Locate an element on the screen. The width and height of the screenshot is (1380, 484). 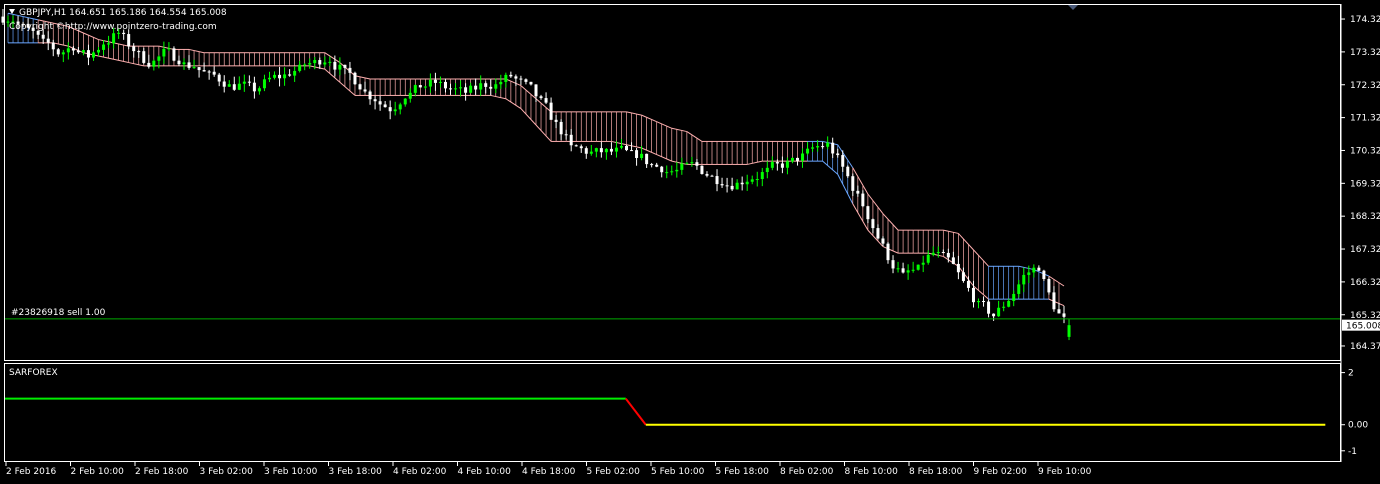
order-label: #23826918 sell 1.00 is located at coordinates (58, 313).